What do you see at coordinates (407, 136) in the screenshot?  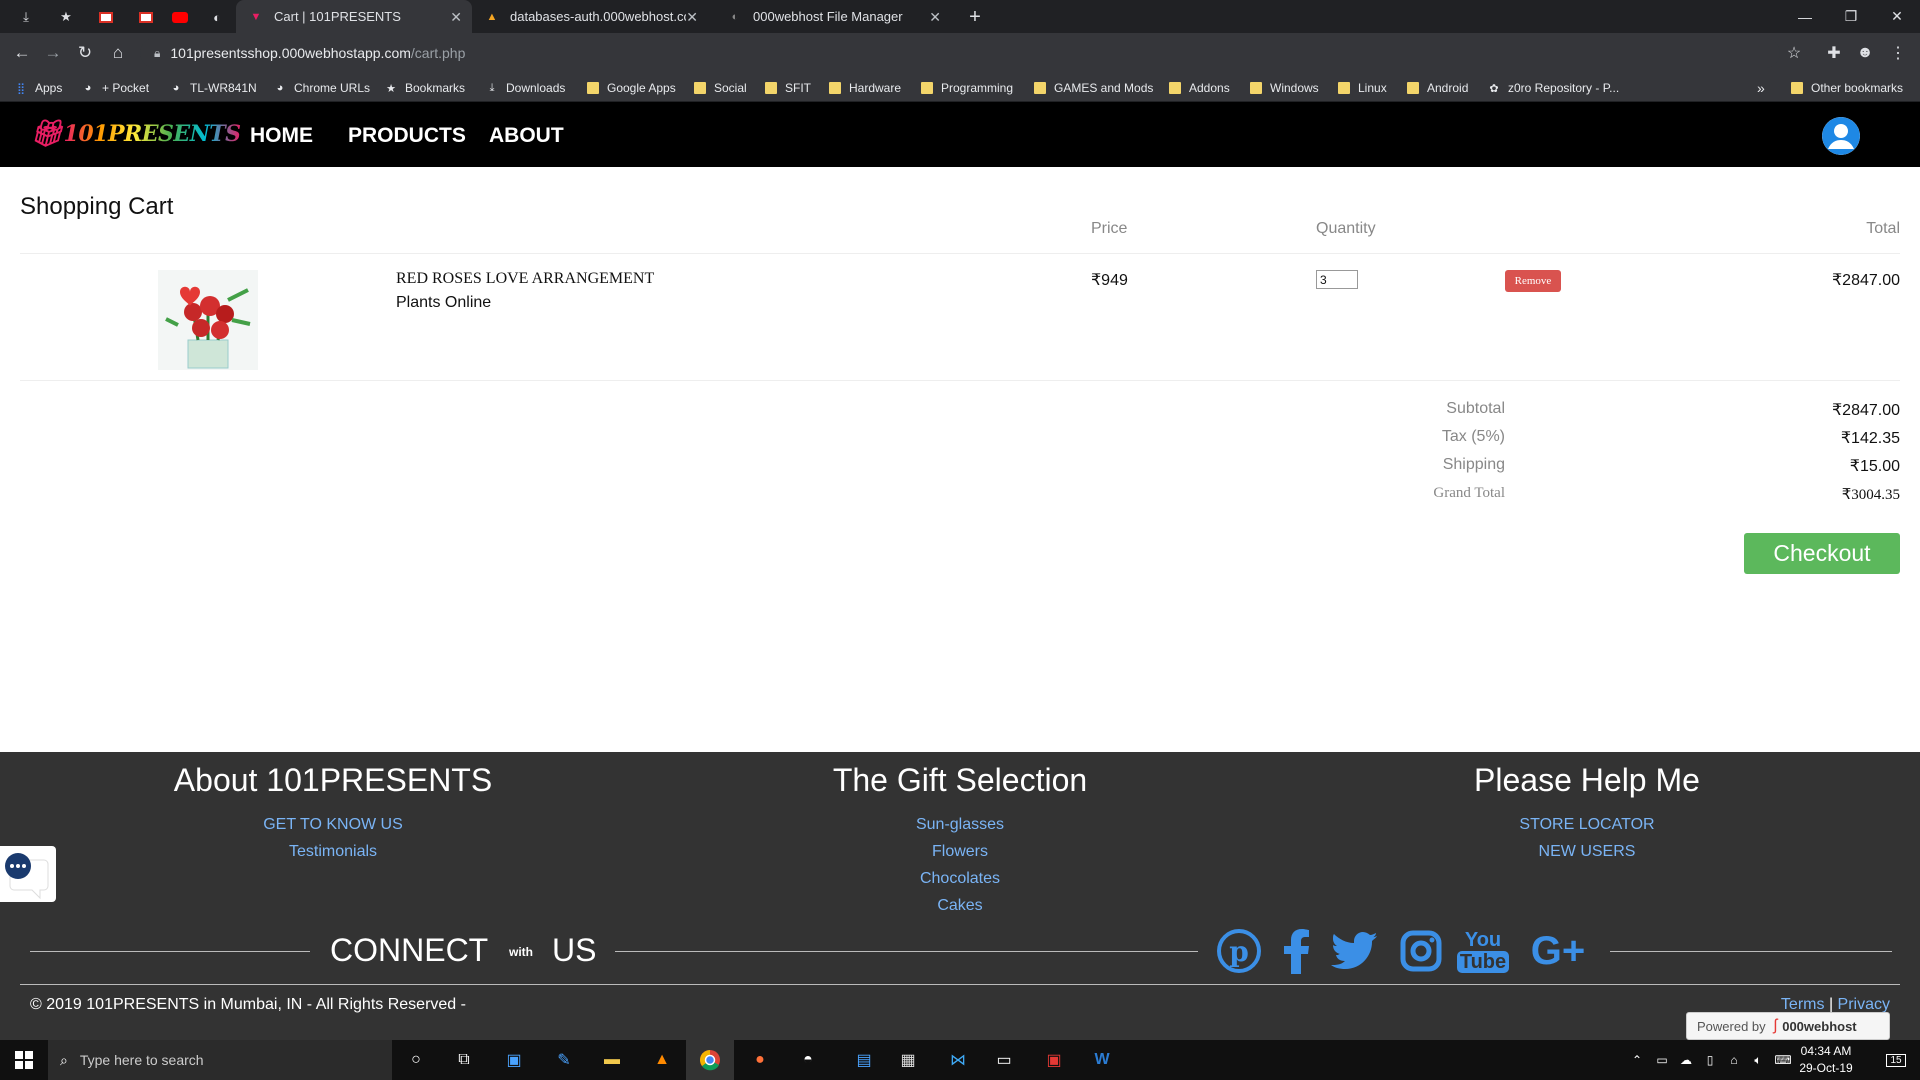 I see `nav-products: PRODUCTS` at bounding box center [407, 136].